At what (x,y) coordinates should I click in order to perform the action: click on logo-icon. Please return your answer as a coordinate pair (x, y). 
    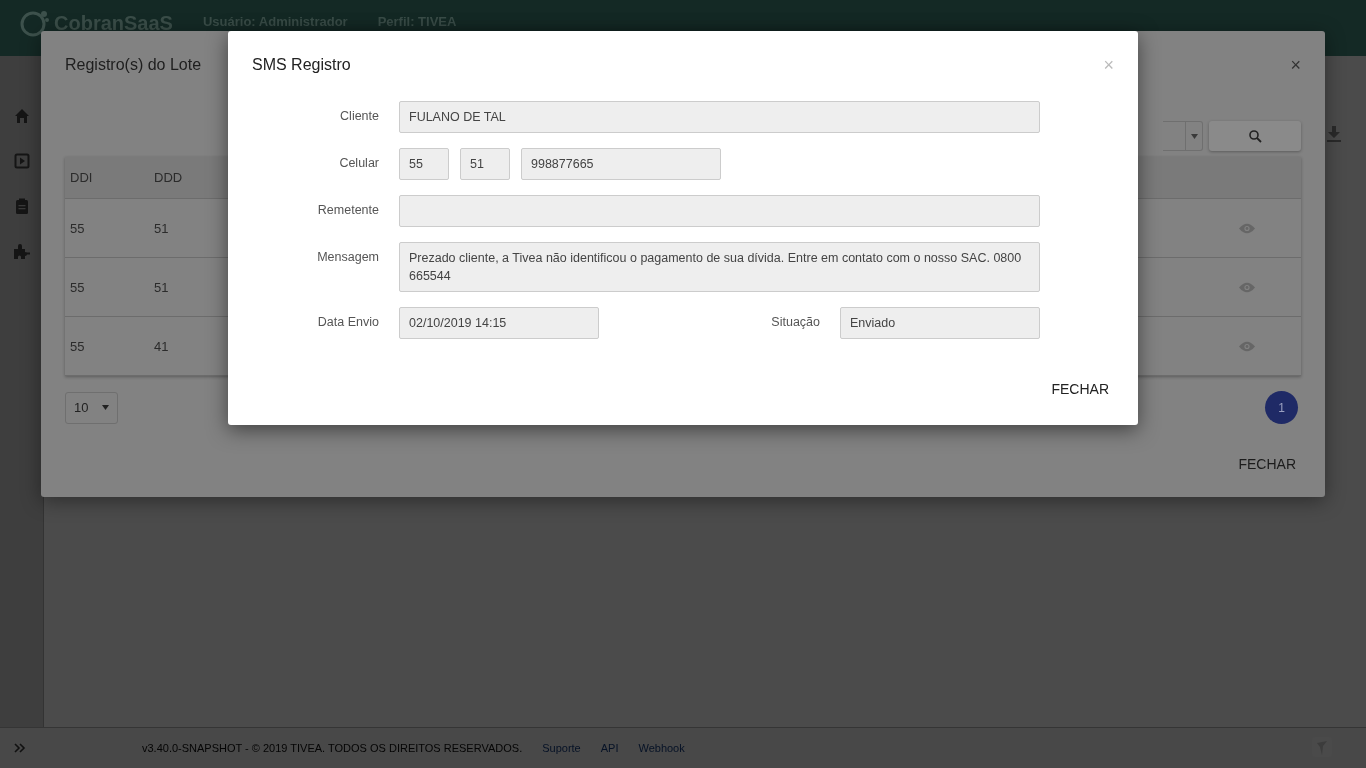
    Looking at the image, I should click on (35, 23).